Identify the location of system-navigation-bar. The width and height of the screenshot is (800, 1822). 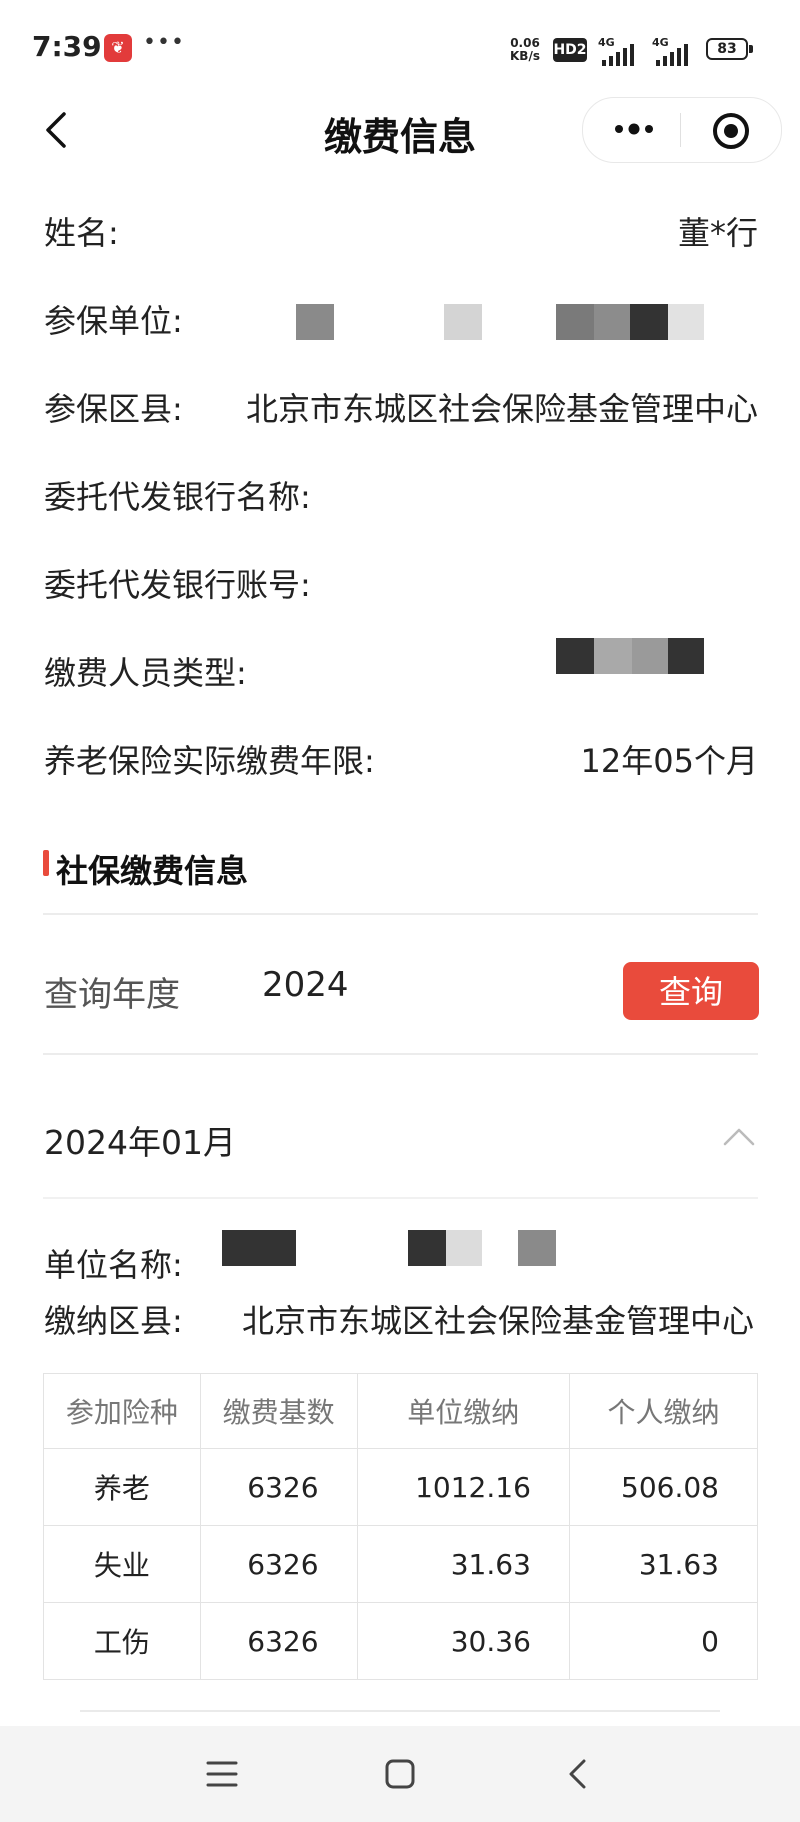
(400, 1774).